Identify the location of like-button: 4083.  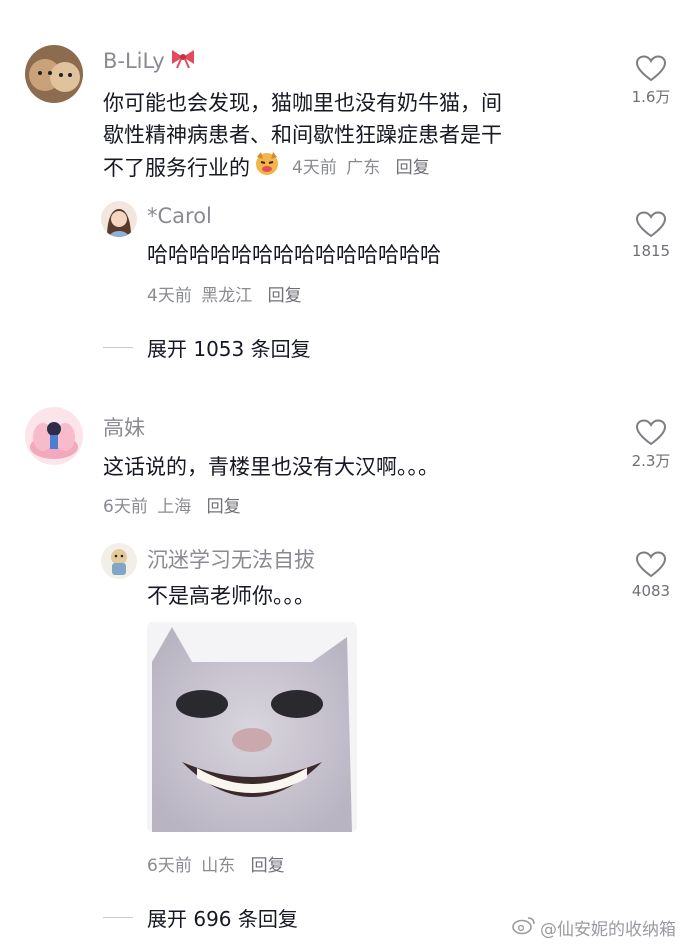
(651, 575).